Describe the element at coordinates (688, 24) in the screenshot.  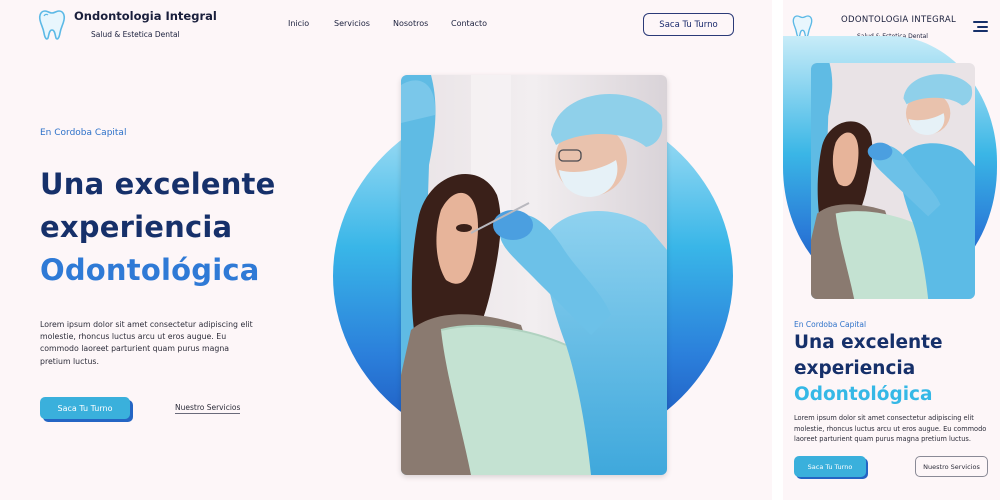
I see `header-appointment-button: Saca Tu Turno` at that location.